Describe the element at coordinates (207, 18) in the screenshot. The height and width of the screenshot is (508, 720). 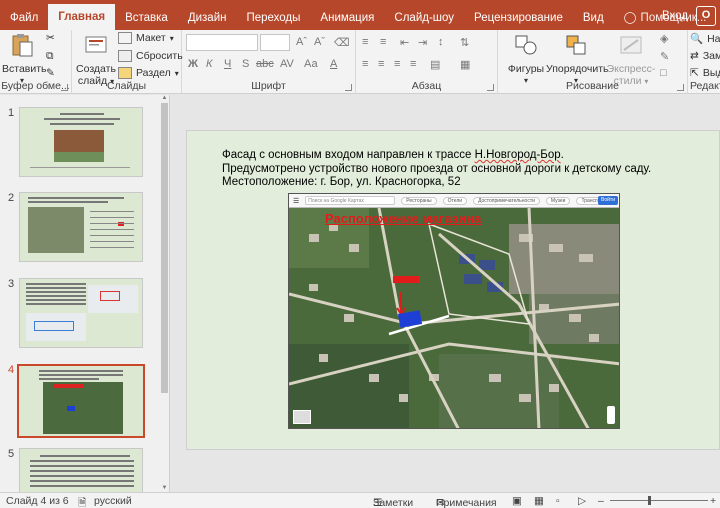
I see `tab-design: Дизайн` at that location.